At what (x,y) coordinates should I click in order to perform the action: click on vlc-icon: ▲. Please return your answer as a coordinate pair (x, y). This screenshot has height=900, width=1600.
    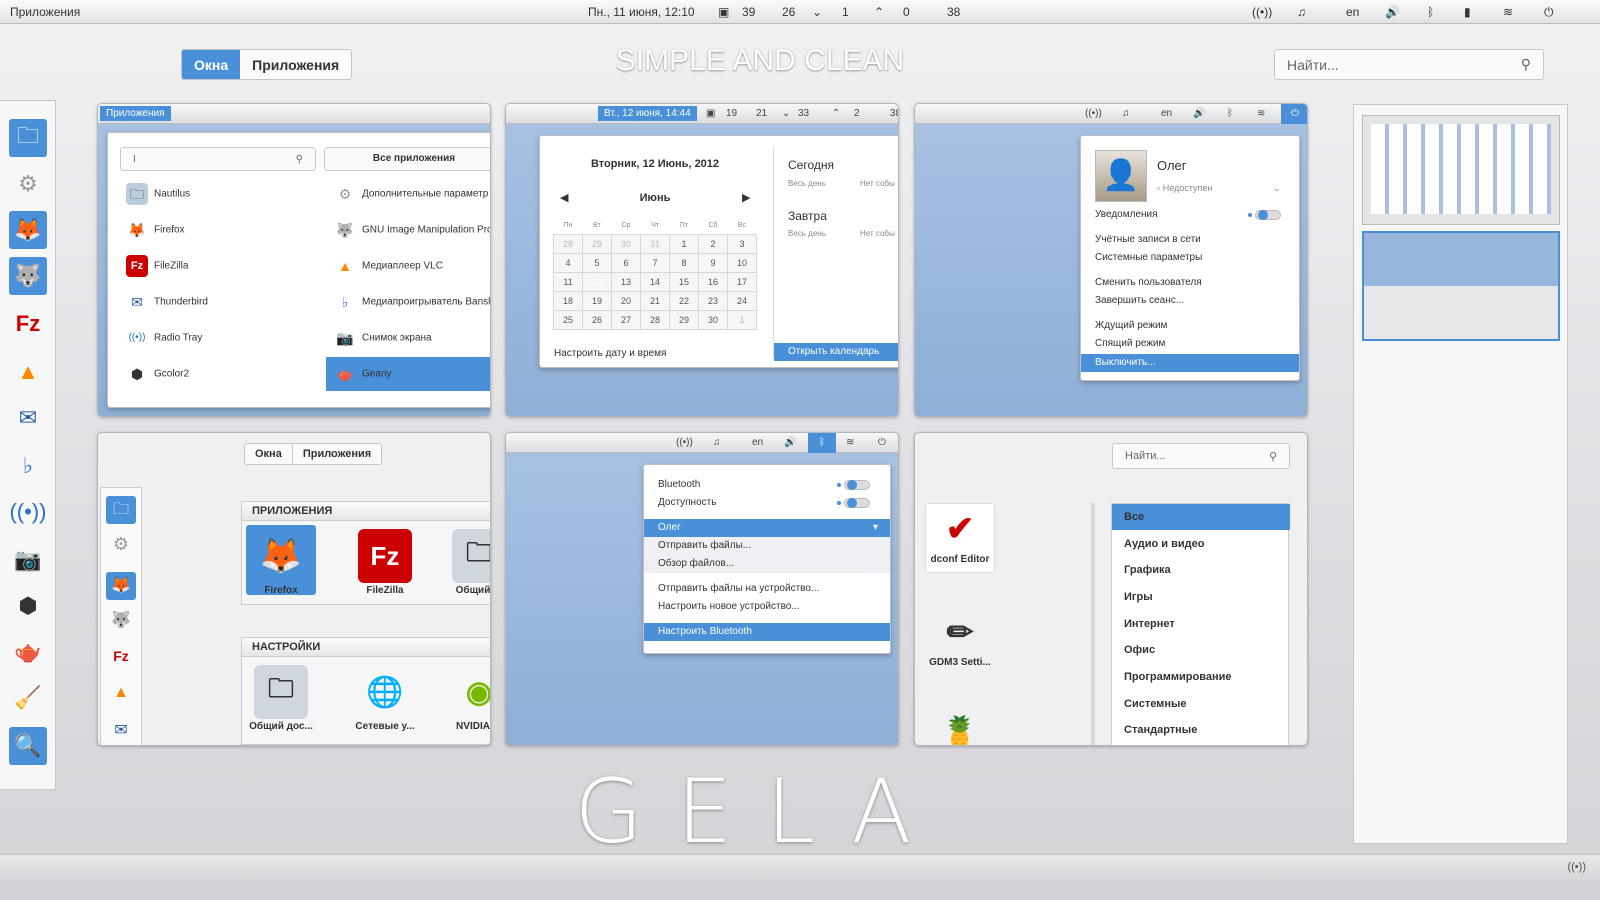
    Looking at the image, I should click on (28, 372).